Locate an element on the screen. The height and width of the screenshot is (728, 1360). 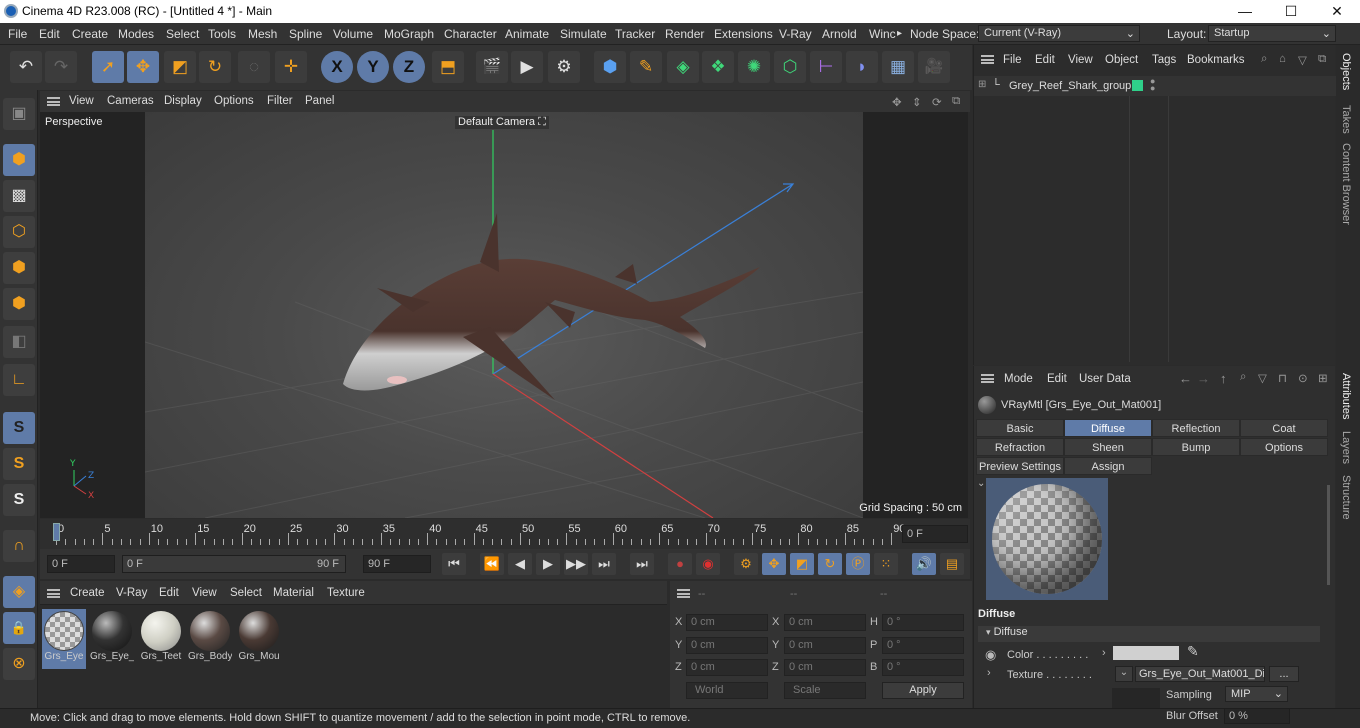
solo-hierarchy-icon: S is located at coordinates (19, 500).